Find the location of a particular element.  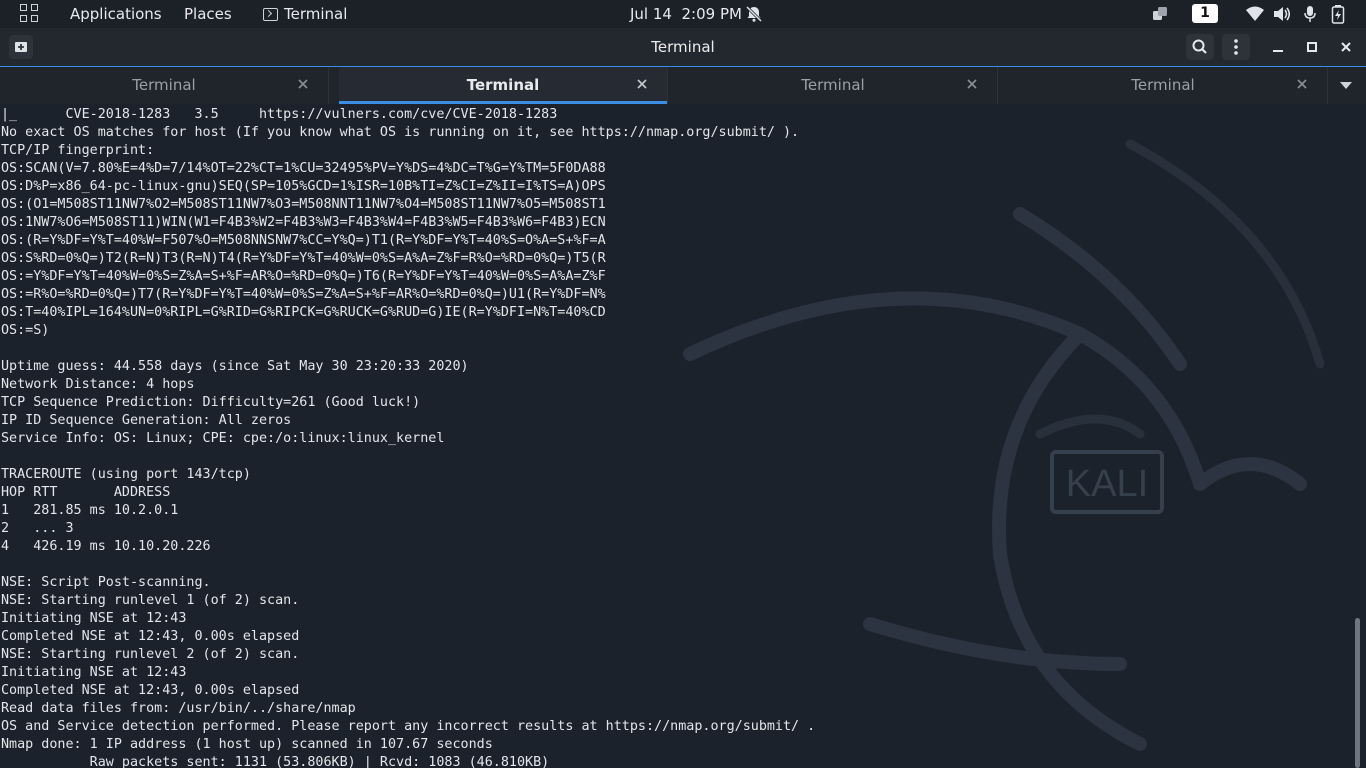

app-menu-label: Terminal is located at coordinates (316, 14).